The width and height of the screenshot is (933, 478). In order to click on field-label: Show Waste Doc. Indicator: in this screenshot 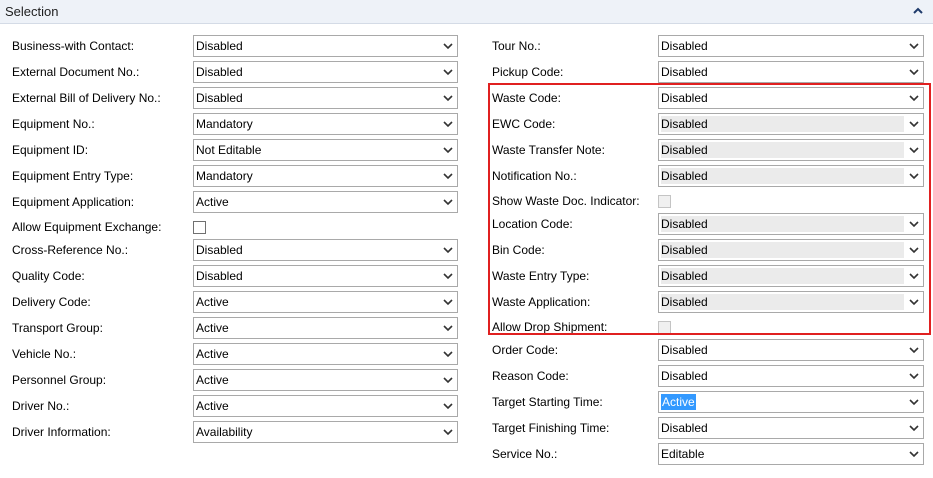, I will do `click(566, 201)`.